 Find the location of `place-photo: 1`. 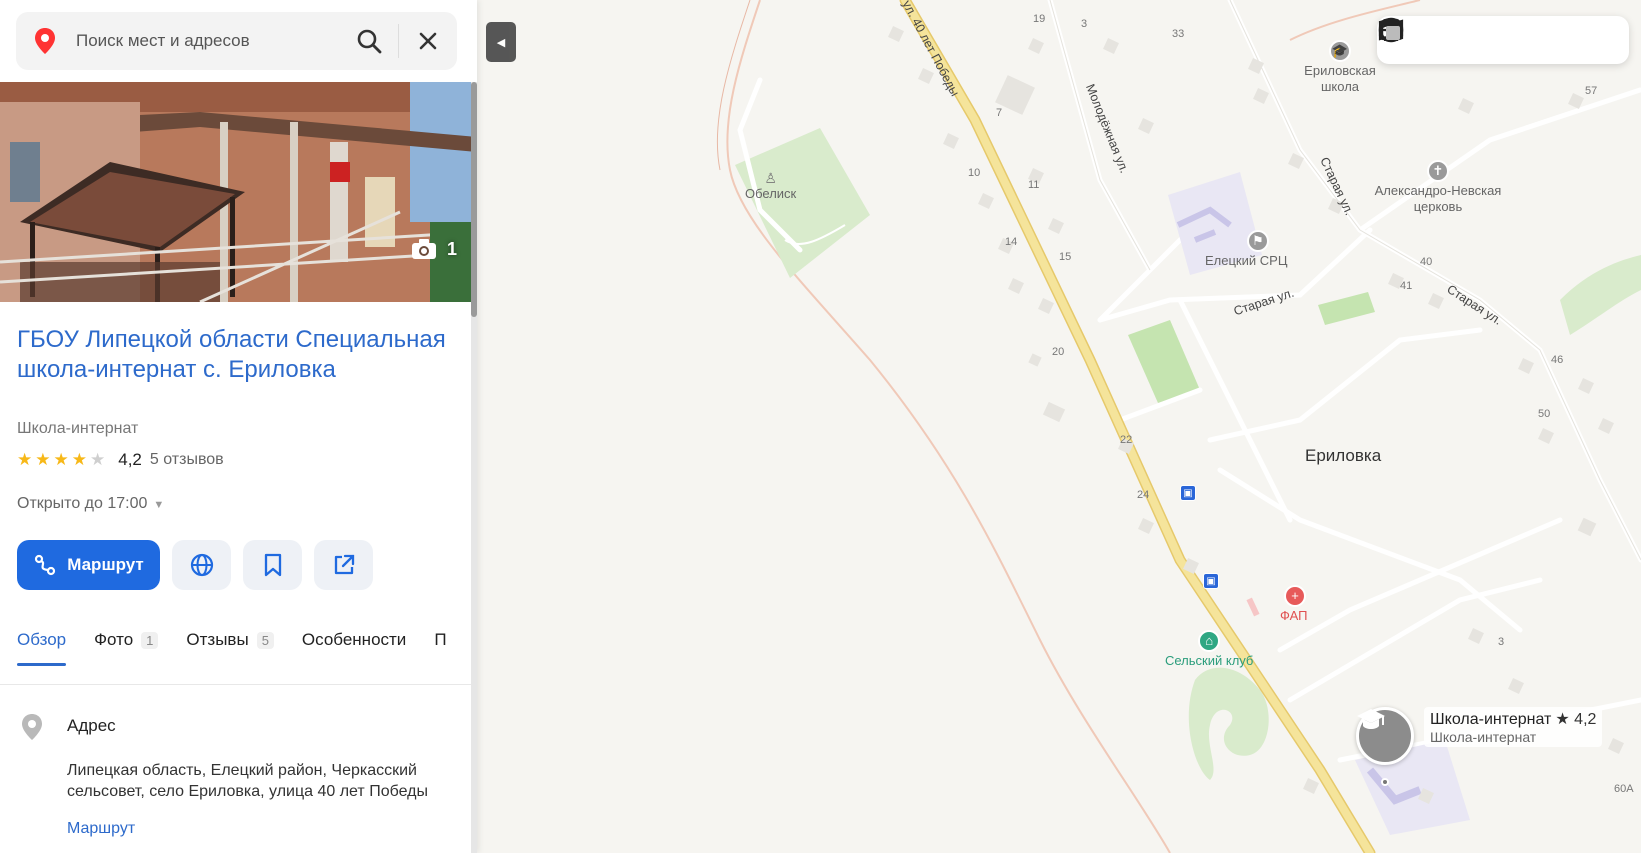

place-photo: 1 is located at coordinates (238, 192).